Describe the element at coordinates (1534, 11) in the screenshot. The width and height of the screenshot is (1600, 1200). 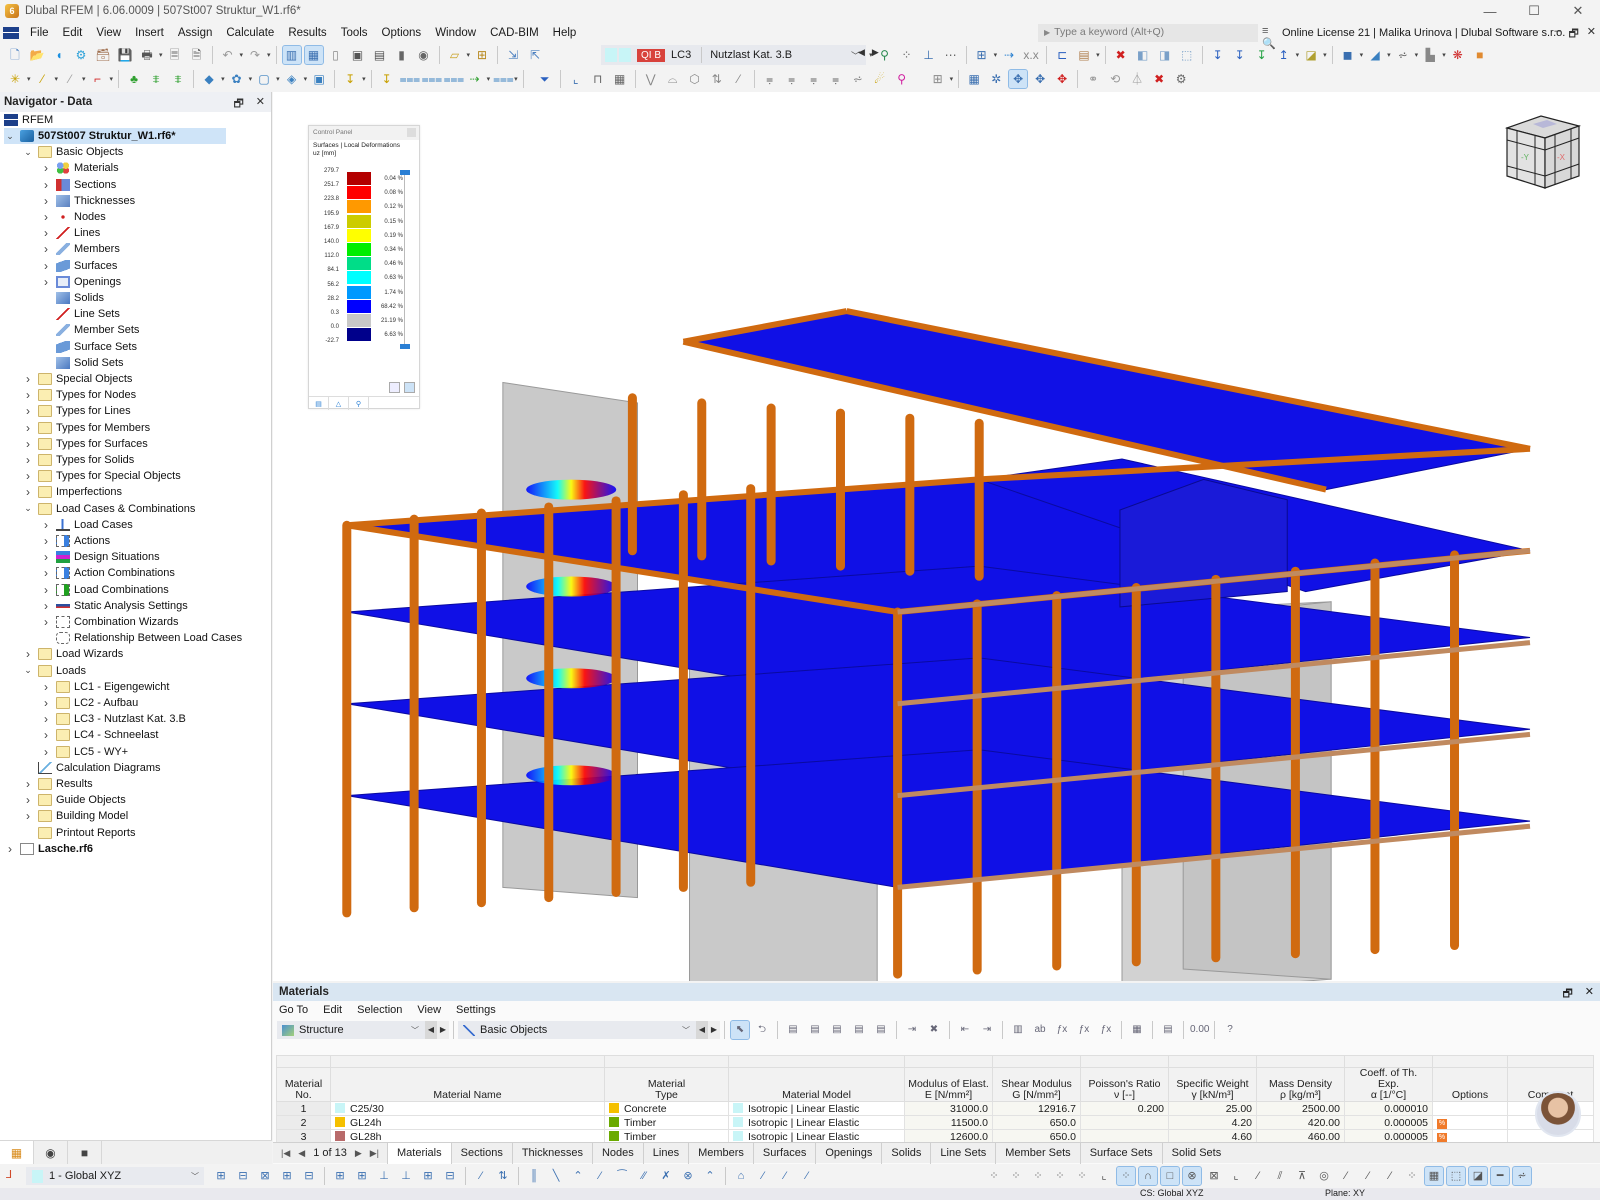
I see `maximize-button: ☐` at that location.